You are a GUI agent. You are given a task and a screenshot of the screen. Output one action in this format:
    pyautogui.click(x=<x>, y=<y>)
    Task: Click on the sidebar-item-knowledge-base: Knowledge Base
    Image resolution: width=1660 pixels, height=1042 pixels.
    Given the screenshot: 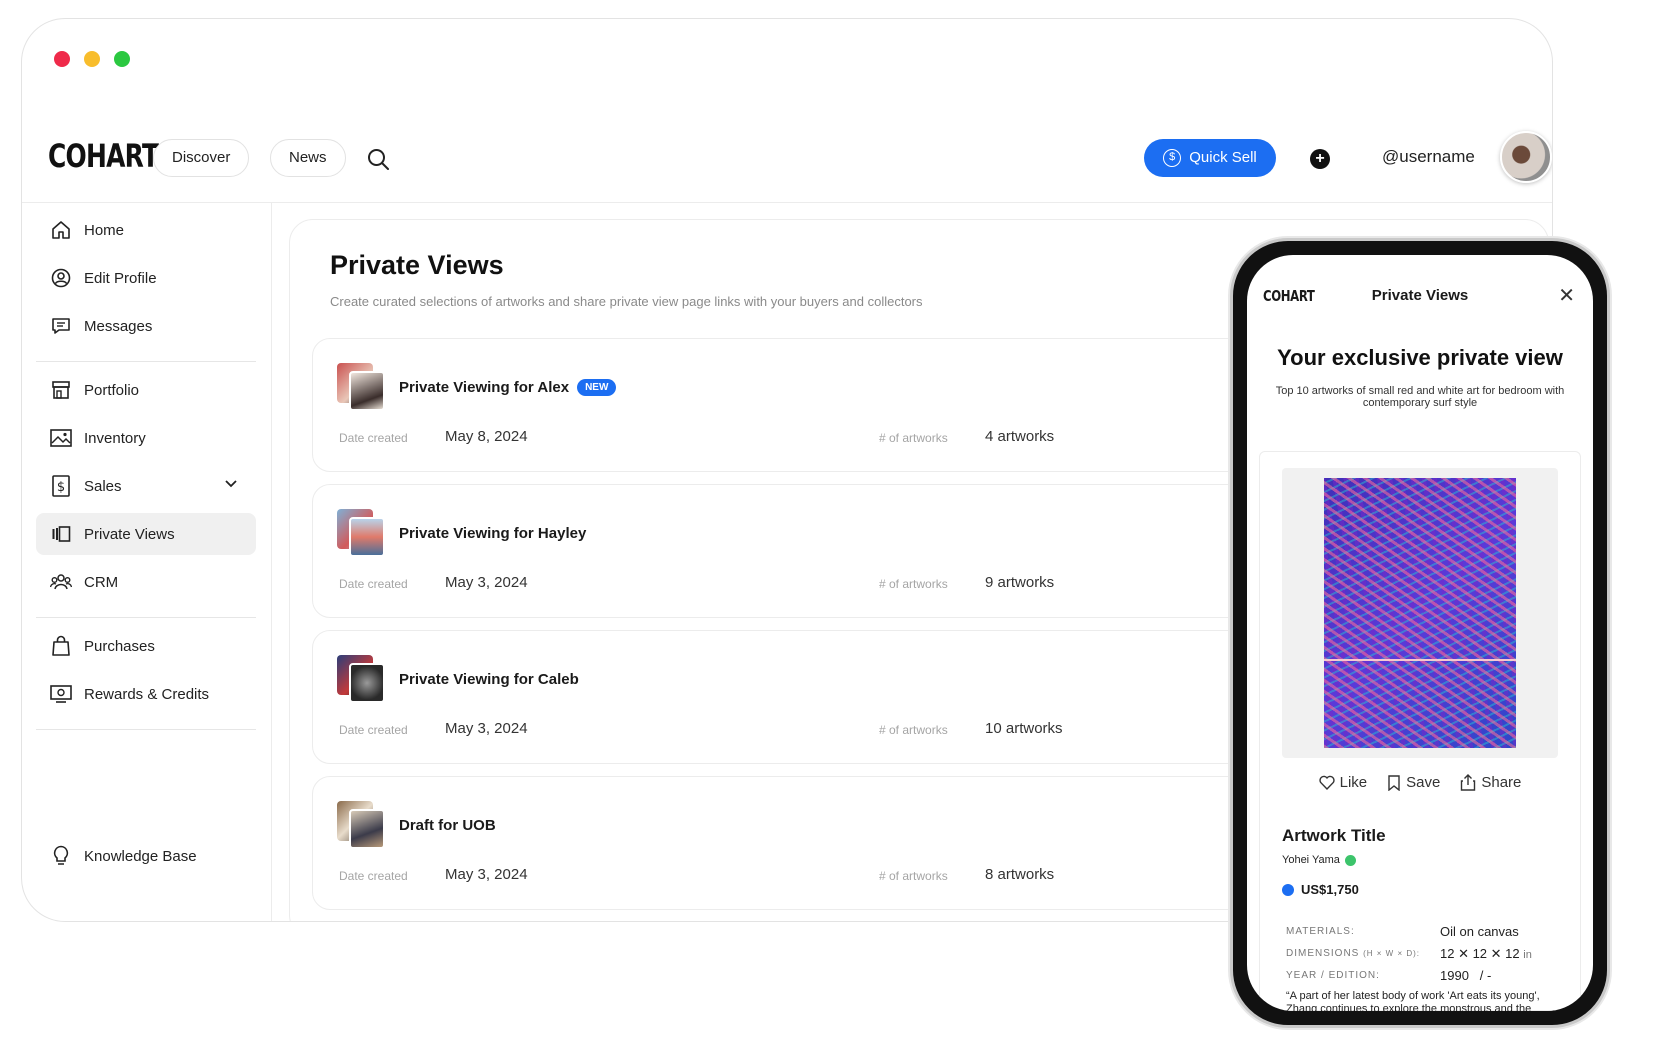 What is the action you would take?
    pyautogui.click(x=146, y=856)
    